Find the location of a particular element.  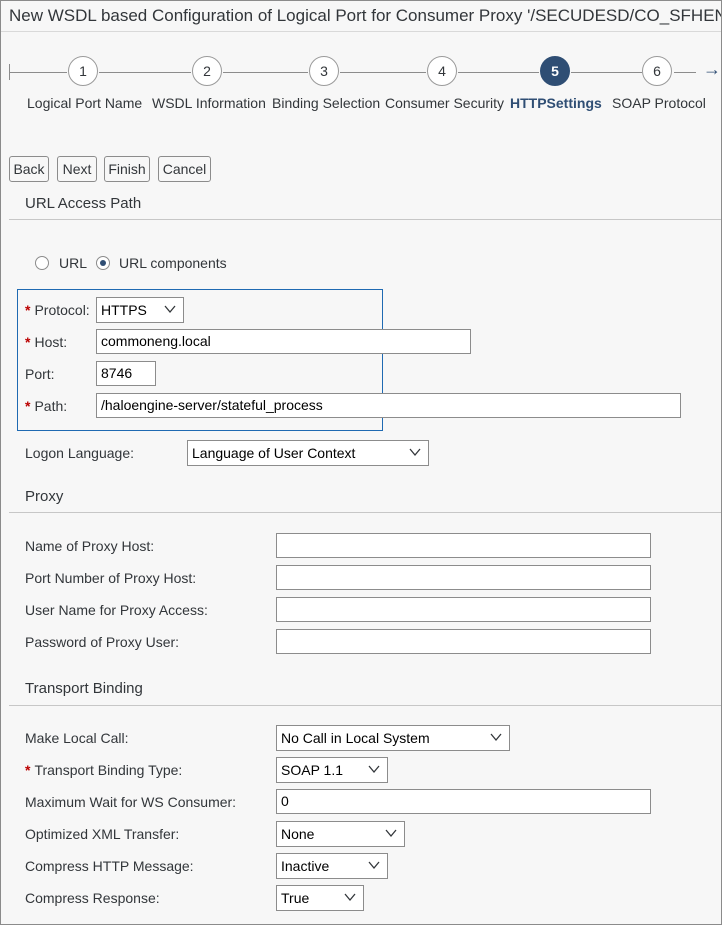

url-radio is located at coordinates (42, 263).